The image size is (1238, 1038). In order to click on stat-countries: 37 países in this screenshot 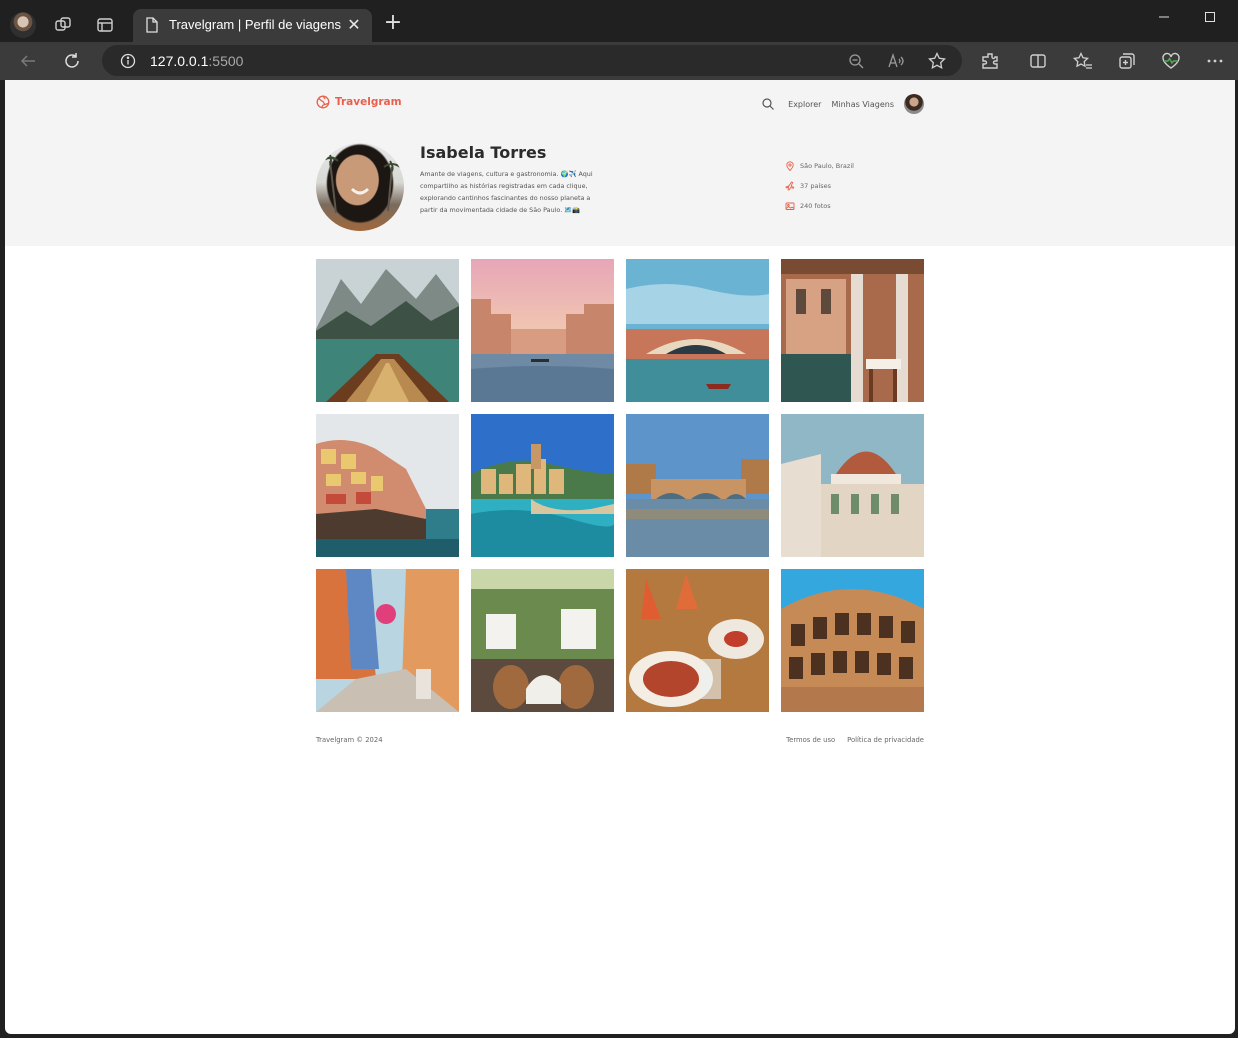, I will do `click(819, 186)`.